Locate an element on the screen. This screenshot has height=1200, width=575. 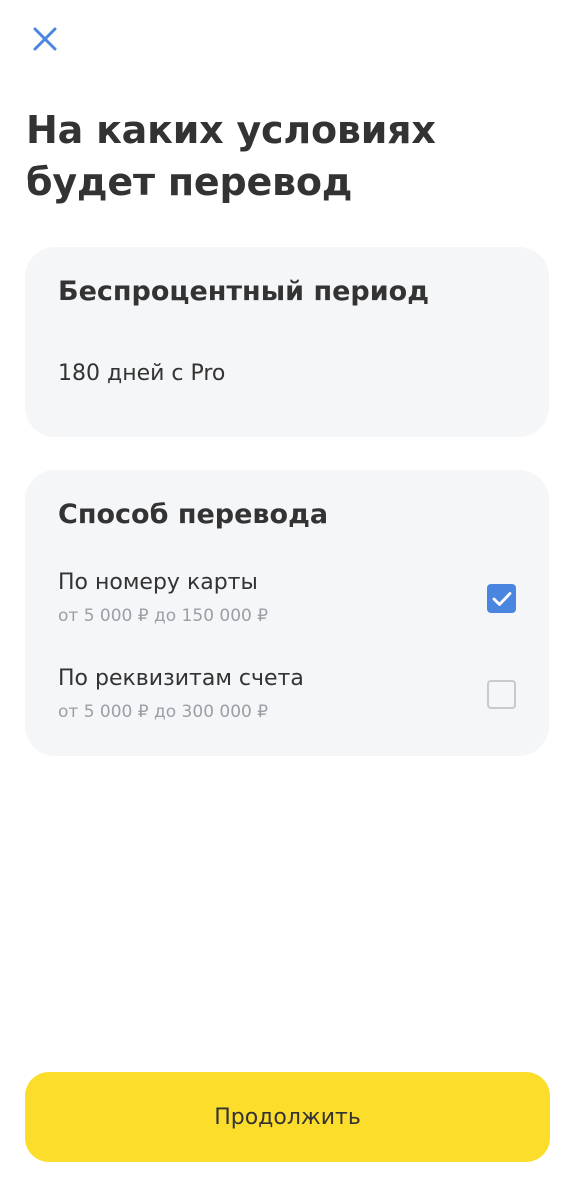
close-button is located at coordinates (45, 39).